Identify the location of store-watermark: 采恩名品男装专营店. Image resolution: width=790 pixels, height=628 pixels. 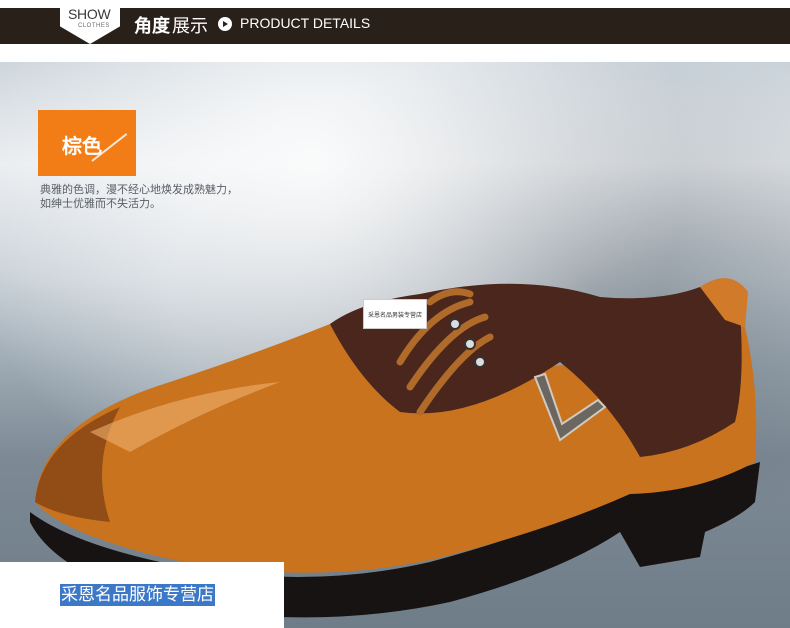
(395, 314).